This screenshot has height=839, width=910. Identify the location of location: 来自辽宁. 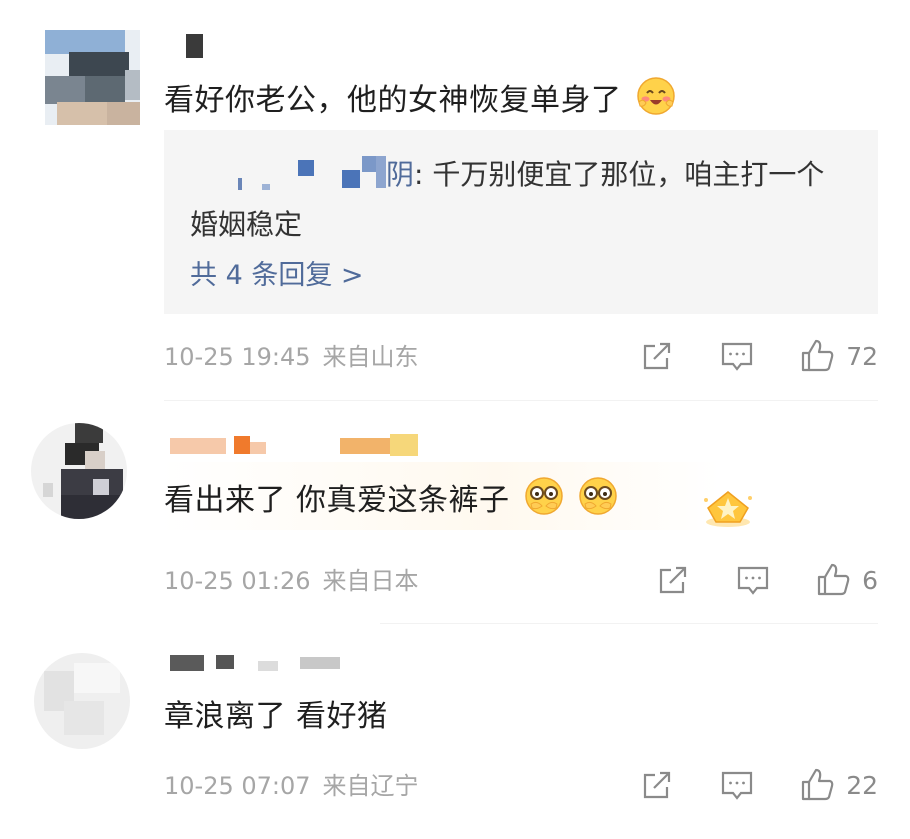
(370, 786).